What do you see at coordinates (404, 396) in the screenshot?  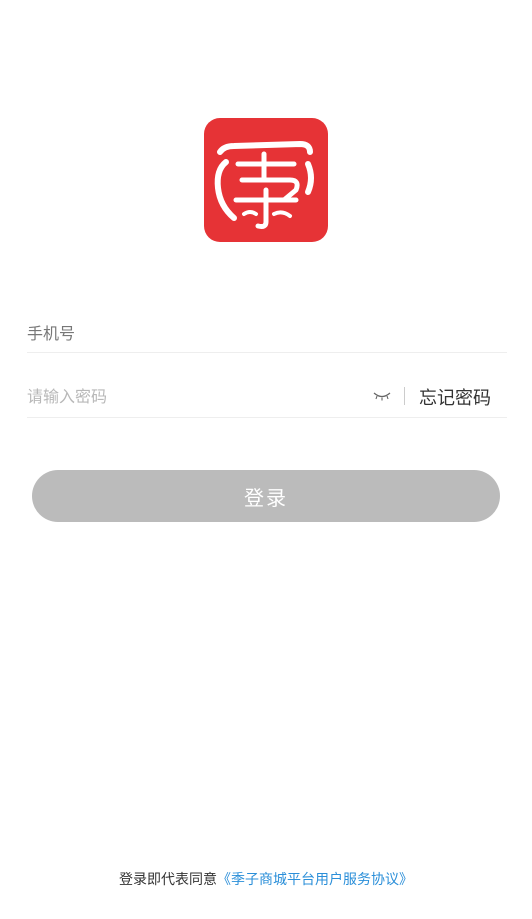 I see `field-divider` at bounding box center [404, 396].